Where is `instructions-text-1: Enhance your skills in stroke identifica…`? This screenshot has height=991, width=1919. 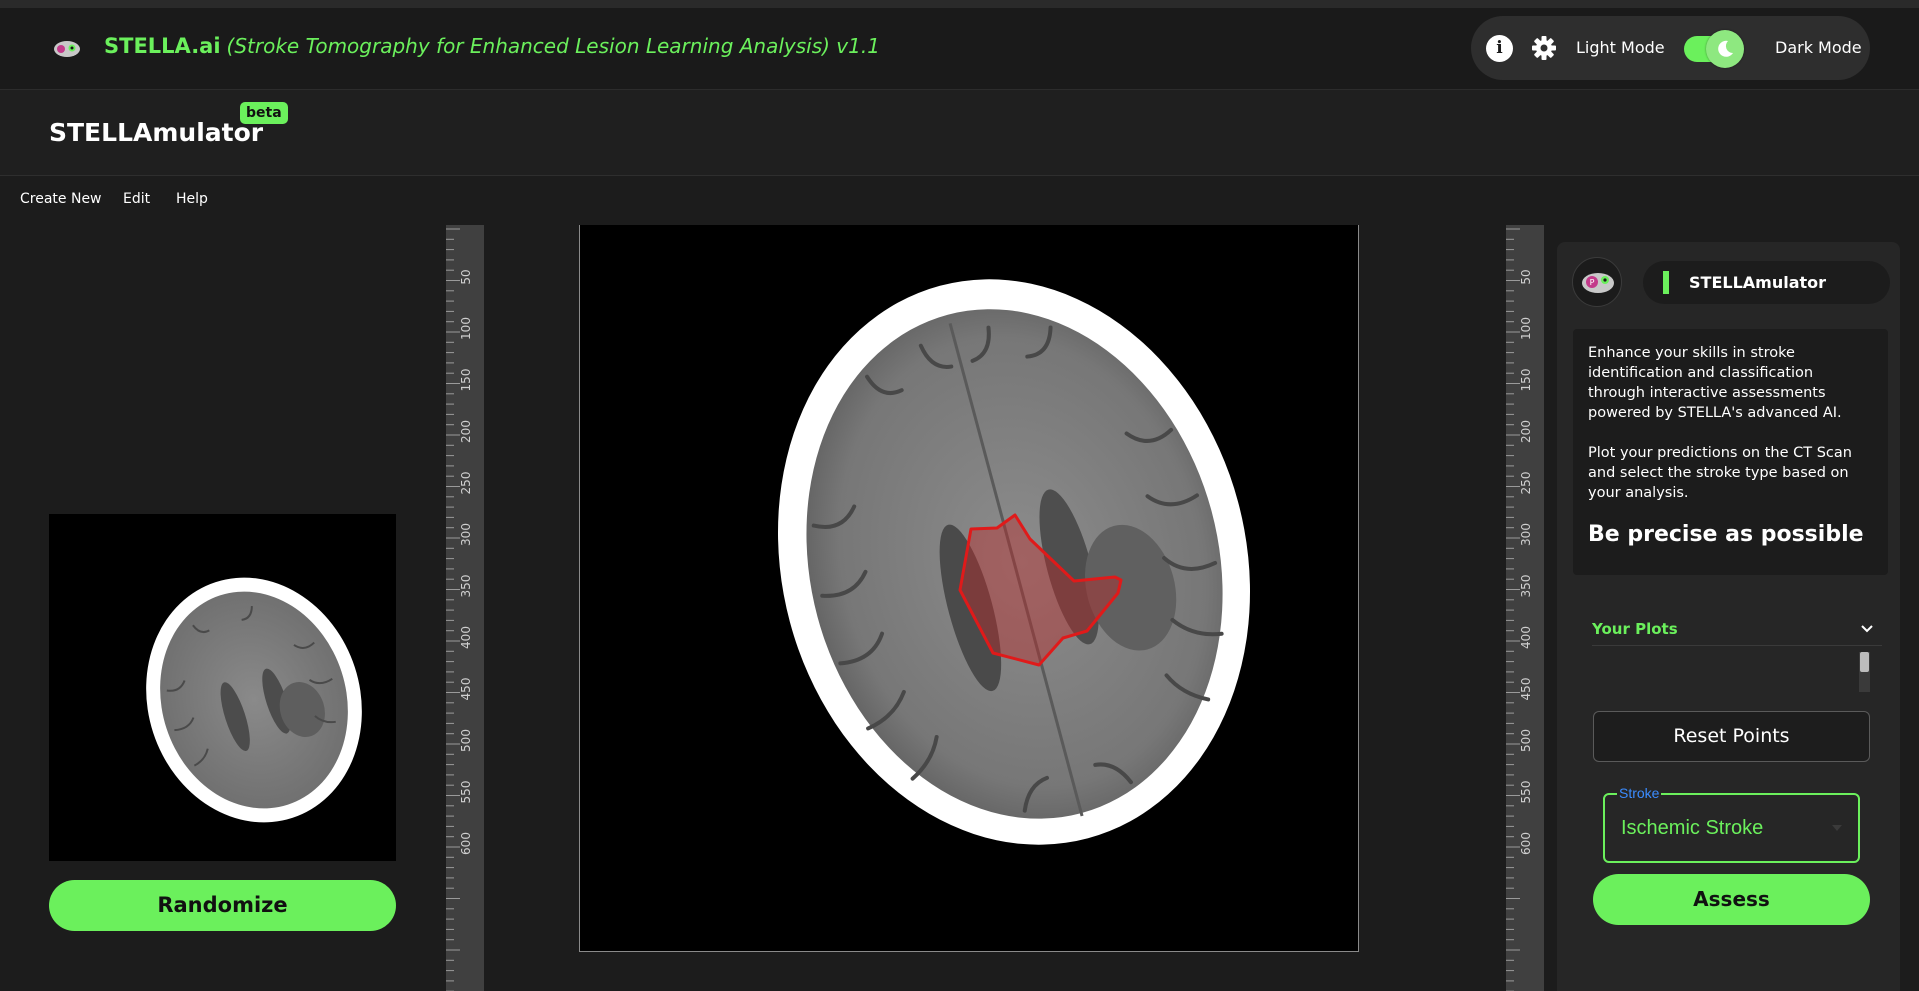 instructions-text-1: Enhance your skills in stroke identifica… is located at coordinates (1715, 383).